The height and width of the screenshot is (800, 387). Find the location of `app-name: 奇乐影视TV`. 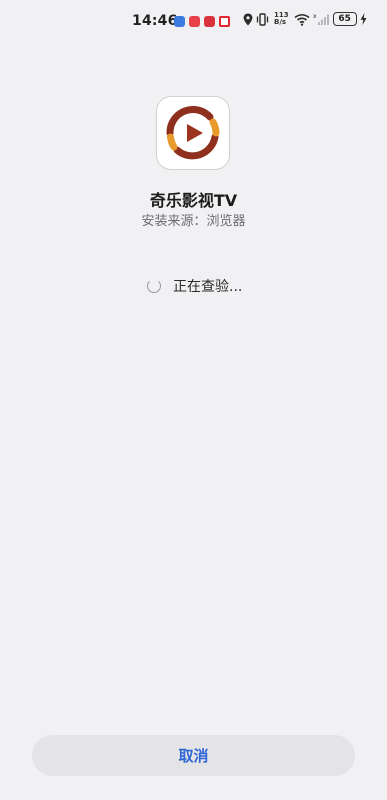

app-name: 奇乐影视TV is located at coordinates (193, 200).